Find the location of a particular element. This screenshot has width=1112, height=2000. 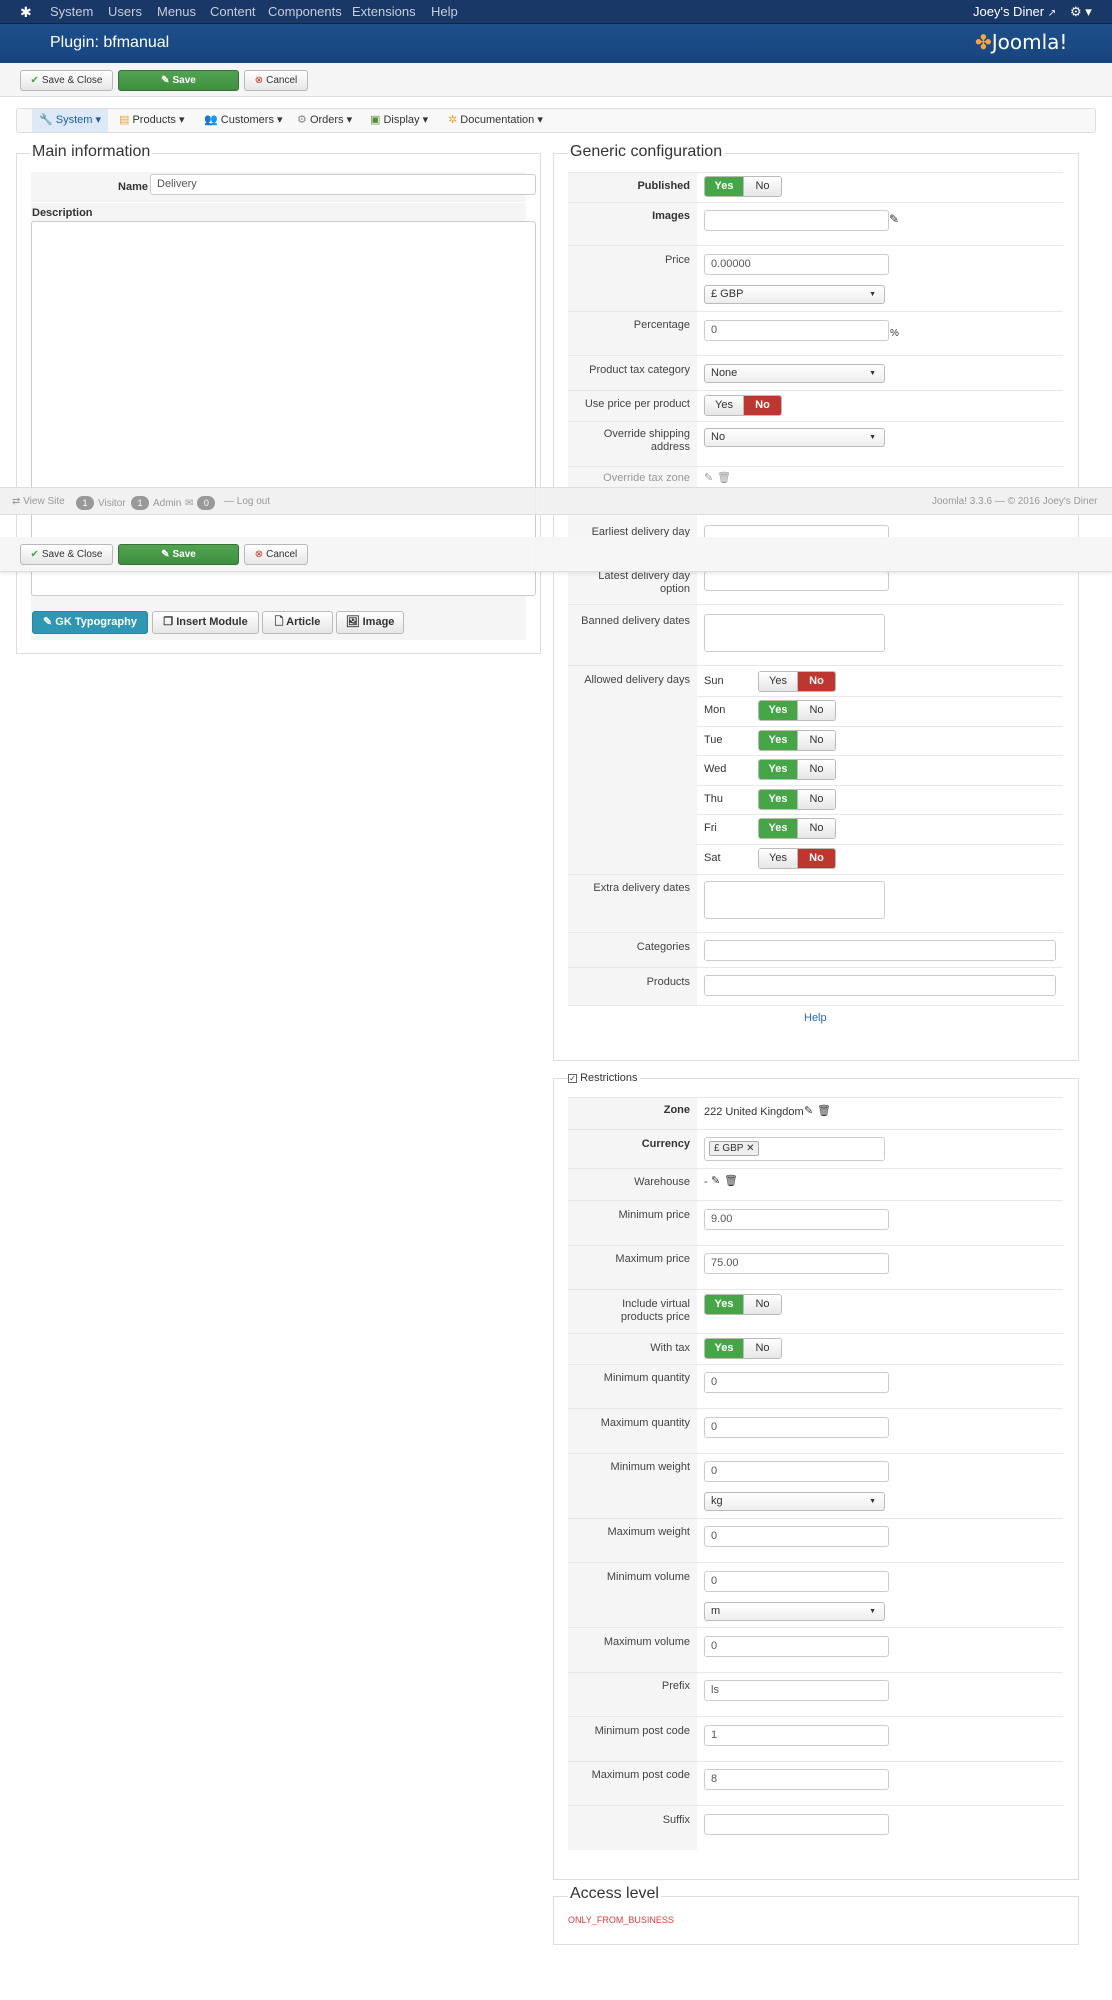

percentage-input: 0 is located at coordinates (796, 330).